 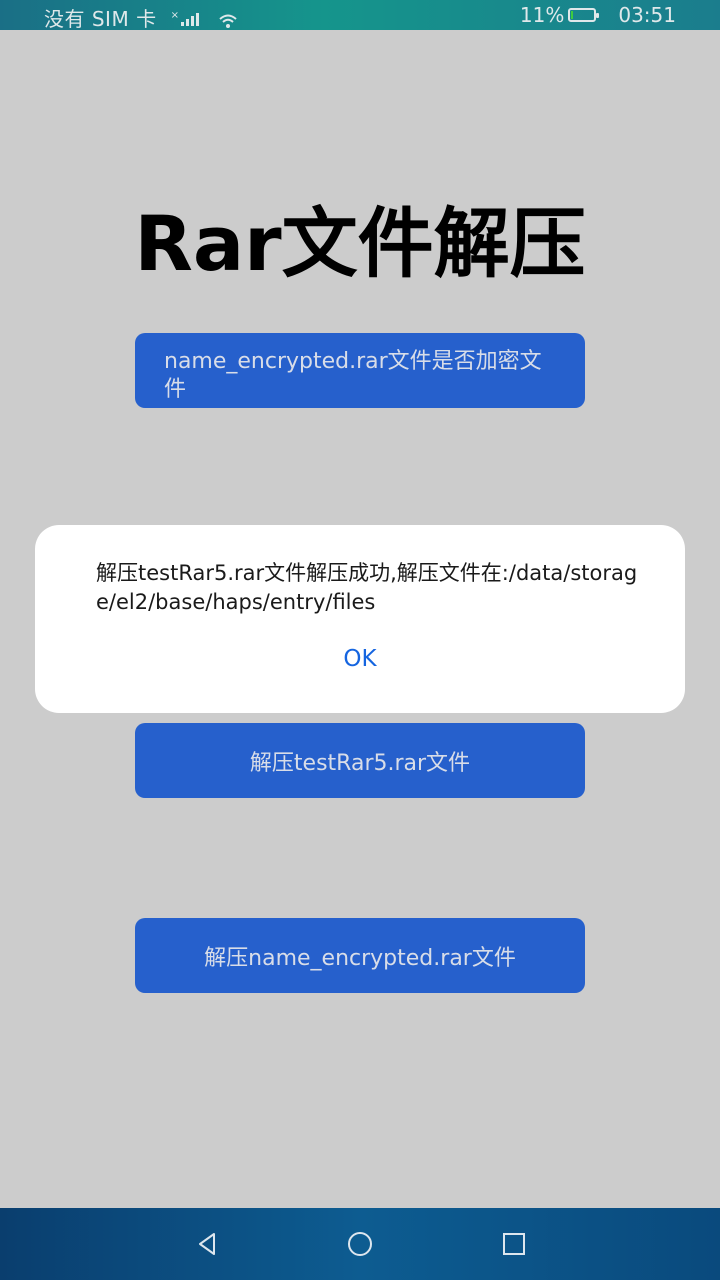 What do you see at coordinates (360, 760) in the screenshot?
I see `extract-test-rar-button: 解压testRar5.rar文件` at bounding box center [360, 760].